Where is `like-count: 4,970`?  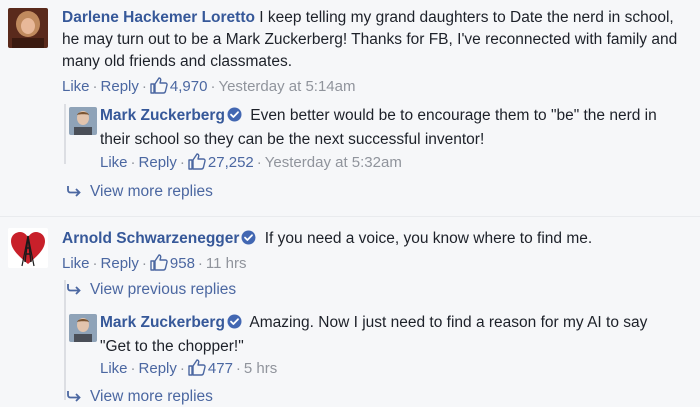
like-count: 4,970 is located at coordinates (189, 86).